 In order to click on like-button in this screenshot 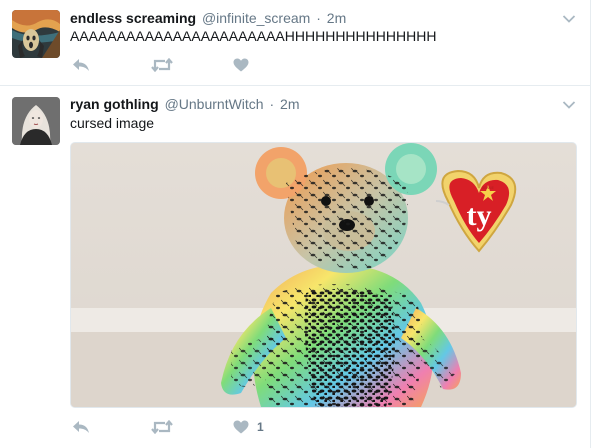, I will do `click(241, 65)`.